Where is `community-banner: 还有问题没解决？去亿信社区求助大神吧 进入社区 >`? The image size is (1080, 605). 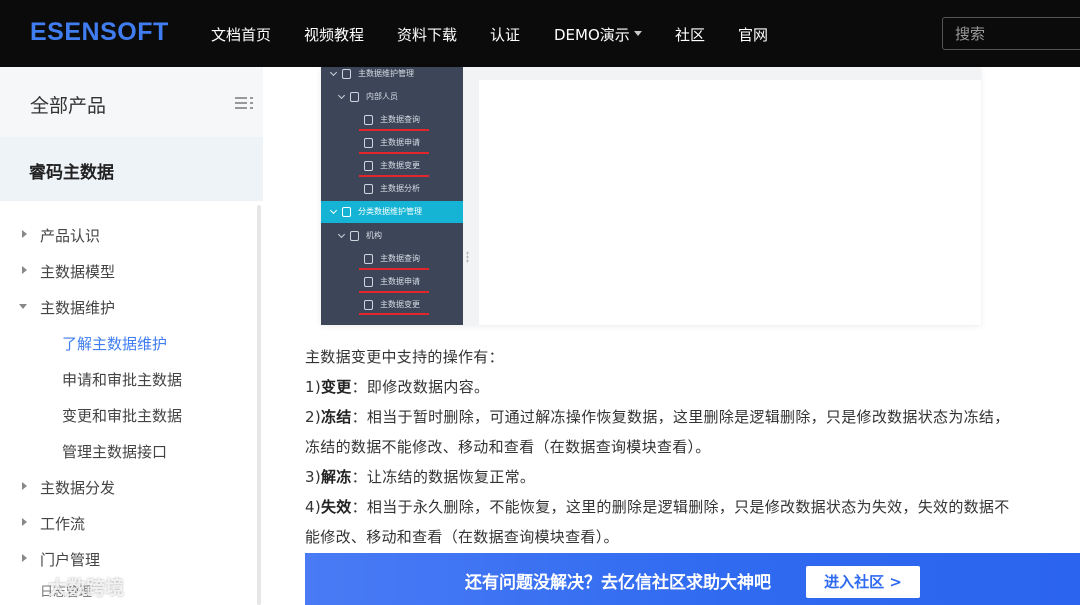
community-banner: 还有问题没解决？去亿信社区求助大神吧 进入社区 > is located at coordinates (692, 579).